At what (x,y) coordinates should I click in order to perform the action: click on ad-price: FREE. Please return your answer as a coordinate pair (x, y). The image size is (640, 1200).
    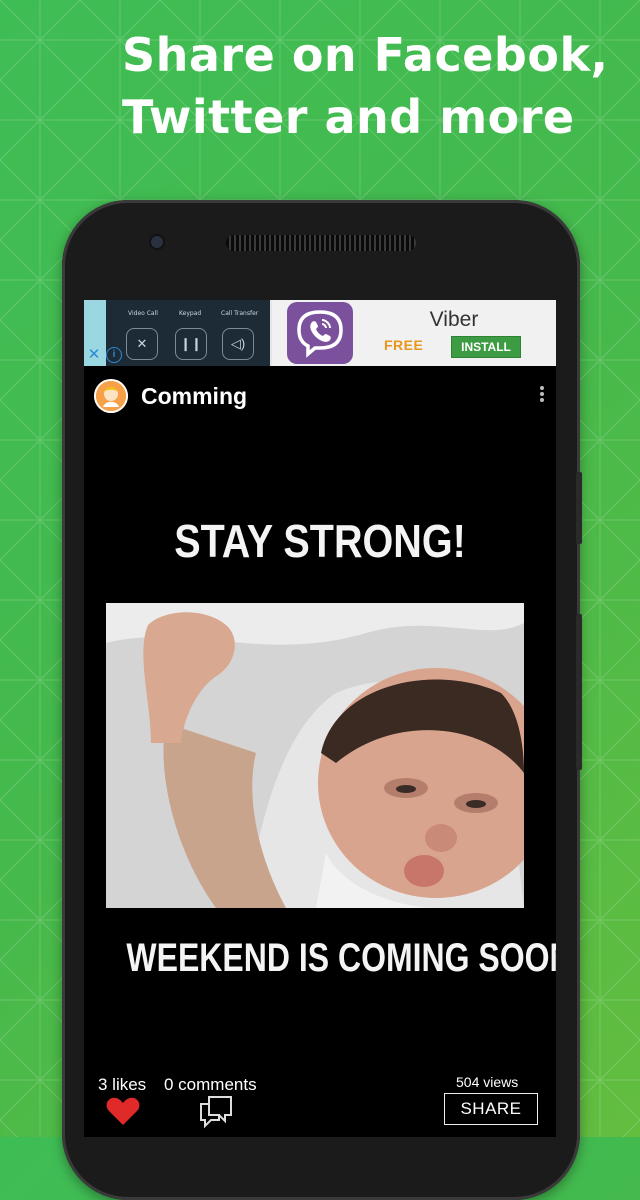
    Looking at the image, I should click on (404, 345).